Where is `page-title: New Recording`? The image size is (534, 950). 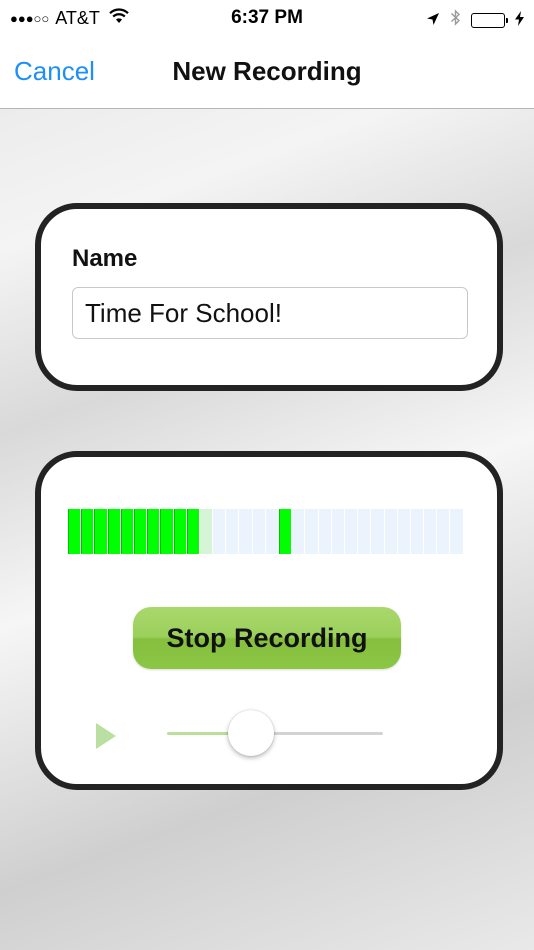
page-title: New Recording is located at coordinates (267, 71).